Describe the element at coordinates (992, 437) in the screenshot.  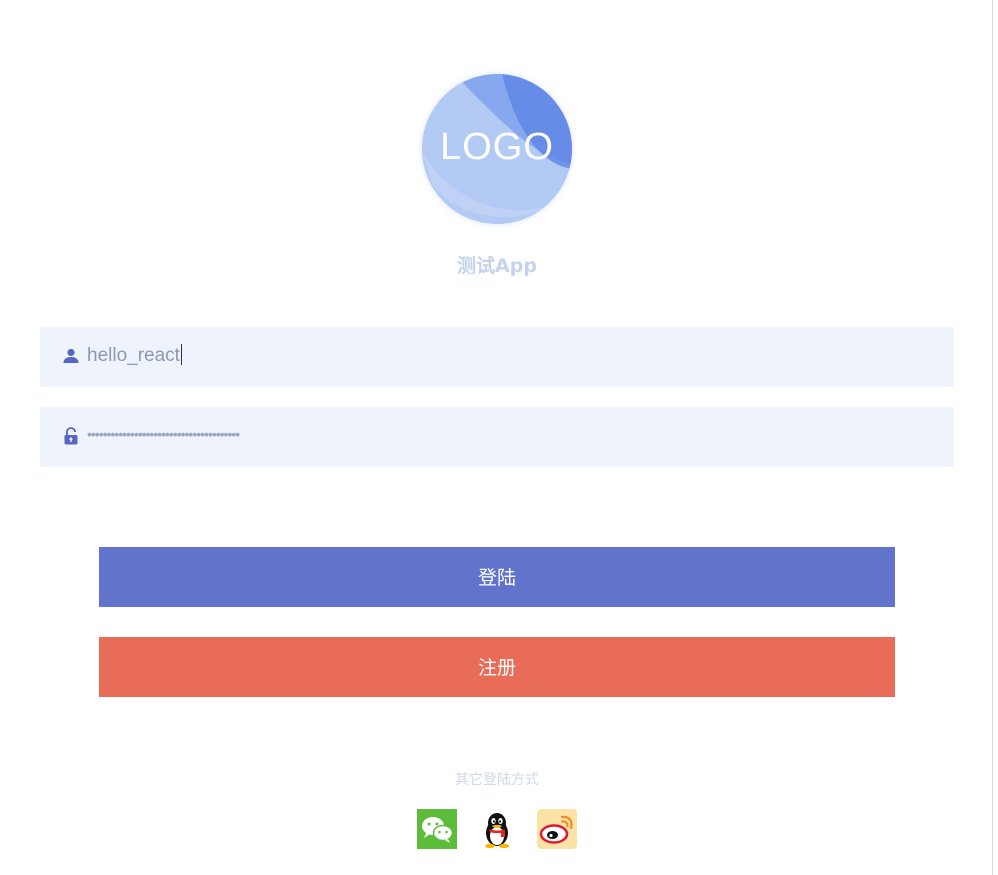
I see `window-edge` at that location.